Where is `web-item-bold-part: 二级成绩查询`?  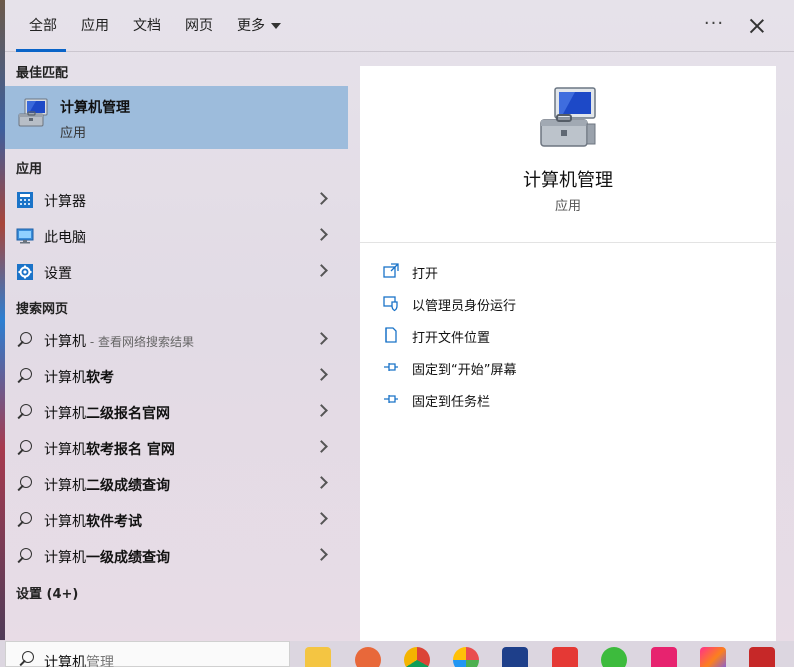 web-item-bold-part: 二级成绩查询 is located at coordinates (128, 486).